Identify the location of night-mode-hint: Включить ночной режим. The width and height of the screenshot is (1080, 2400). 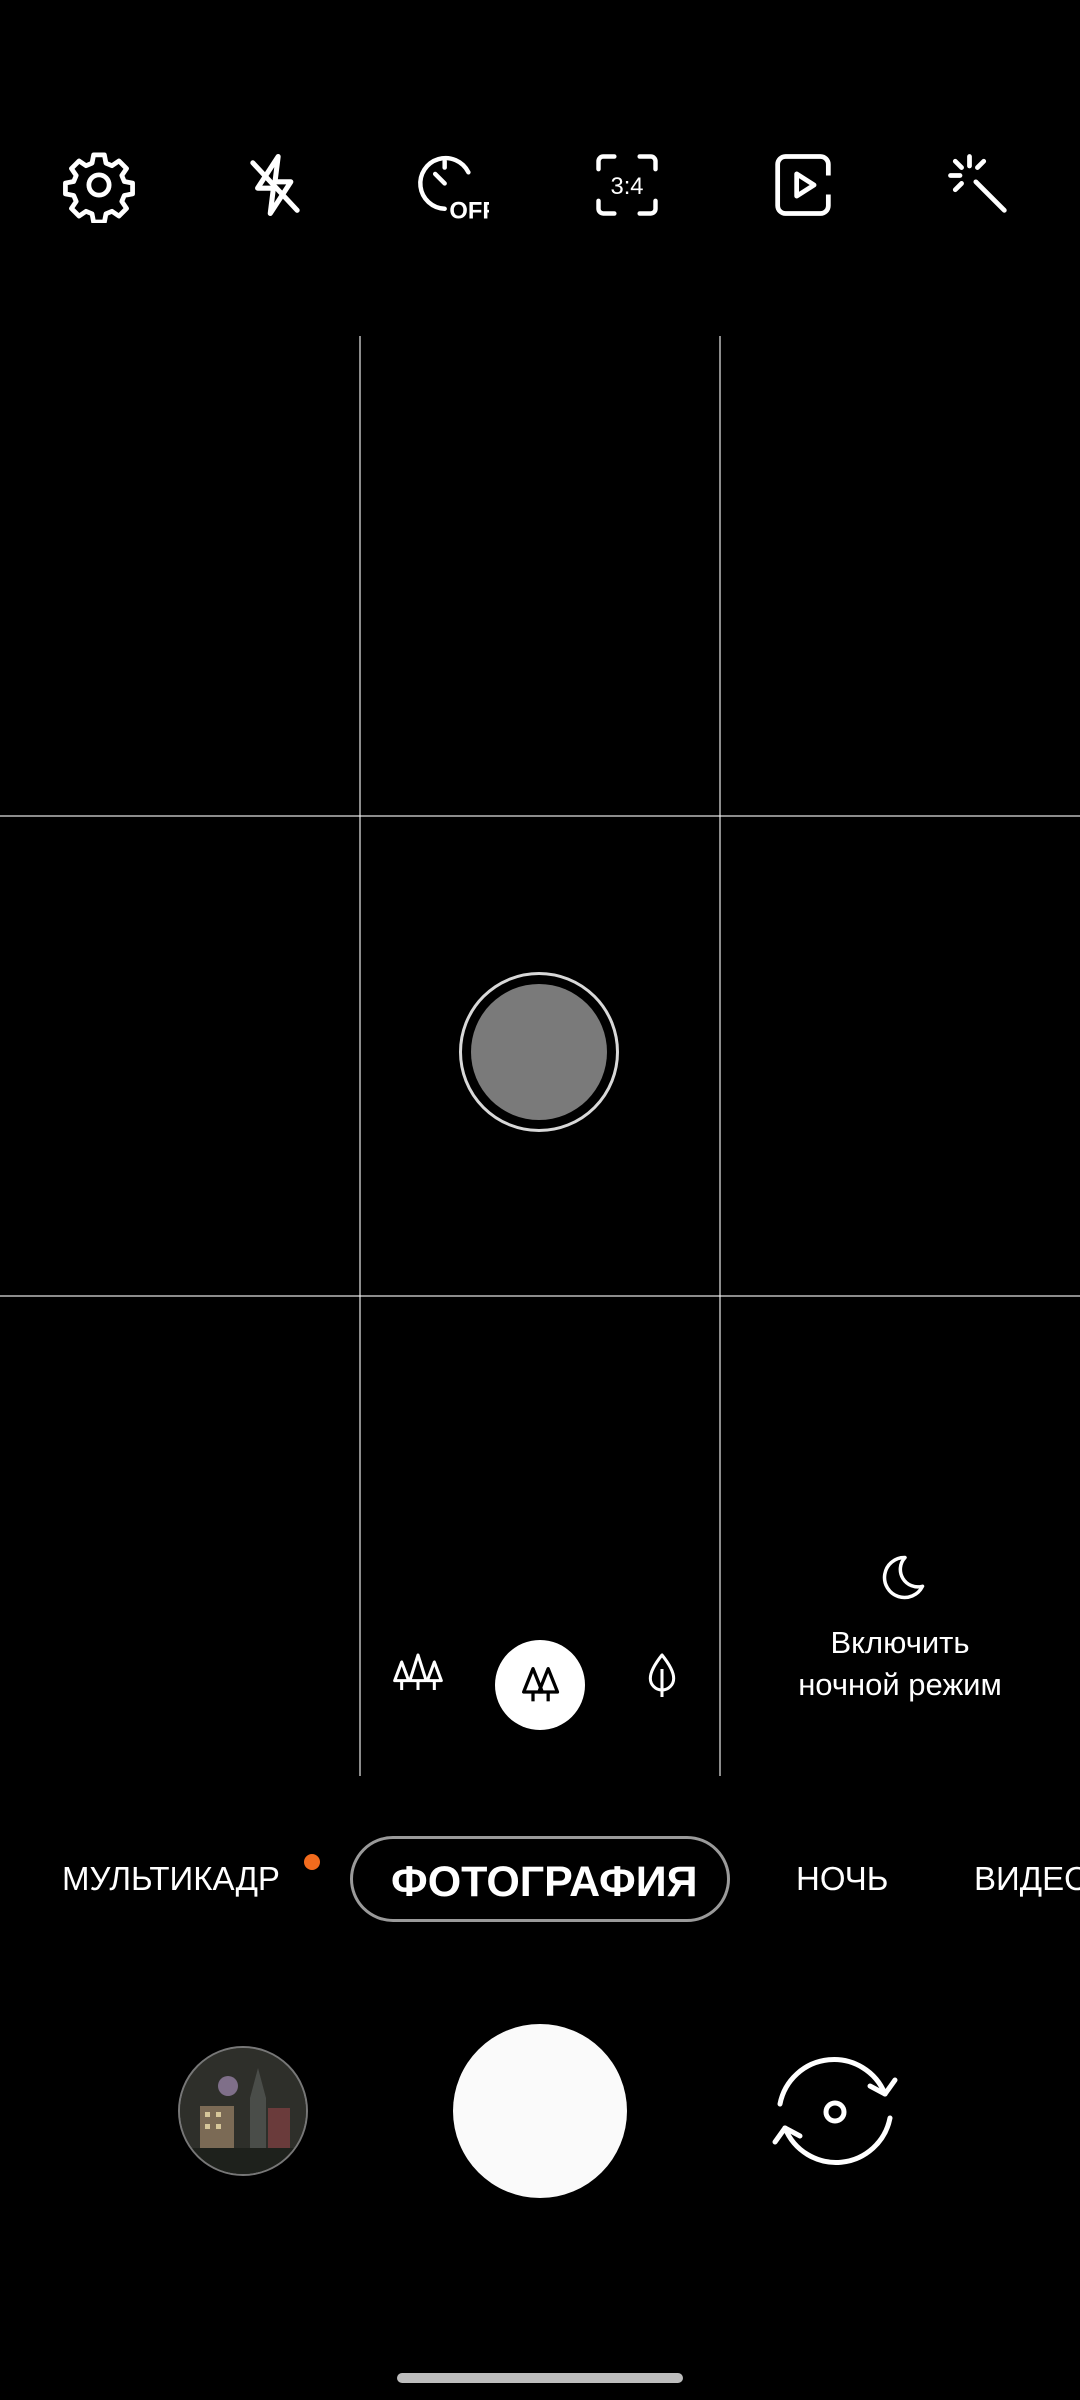
(900, 1628).